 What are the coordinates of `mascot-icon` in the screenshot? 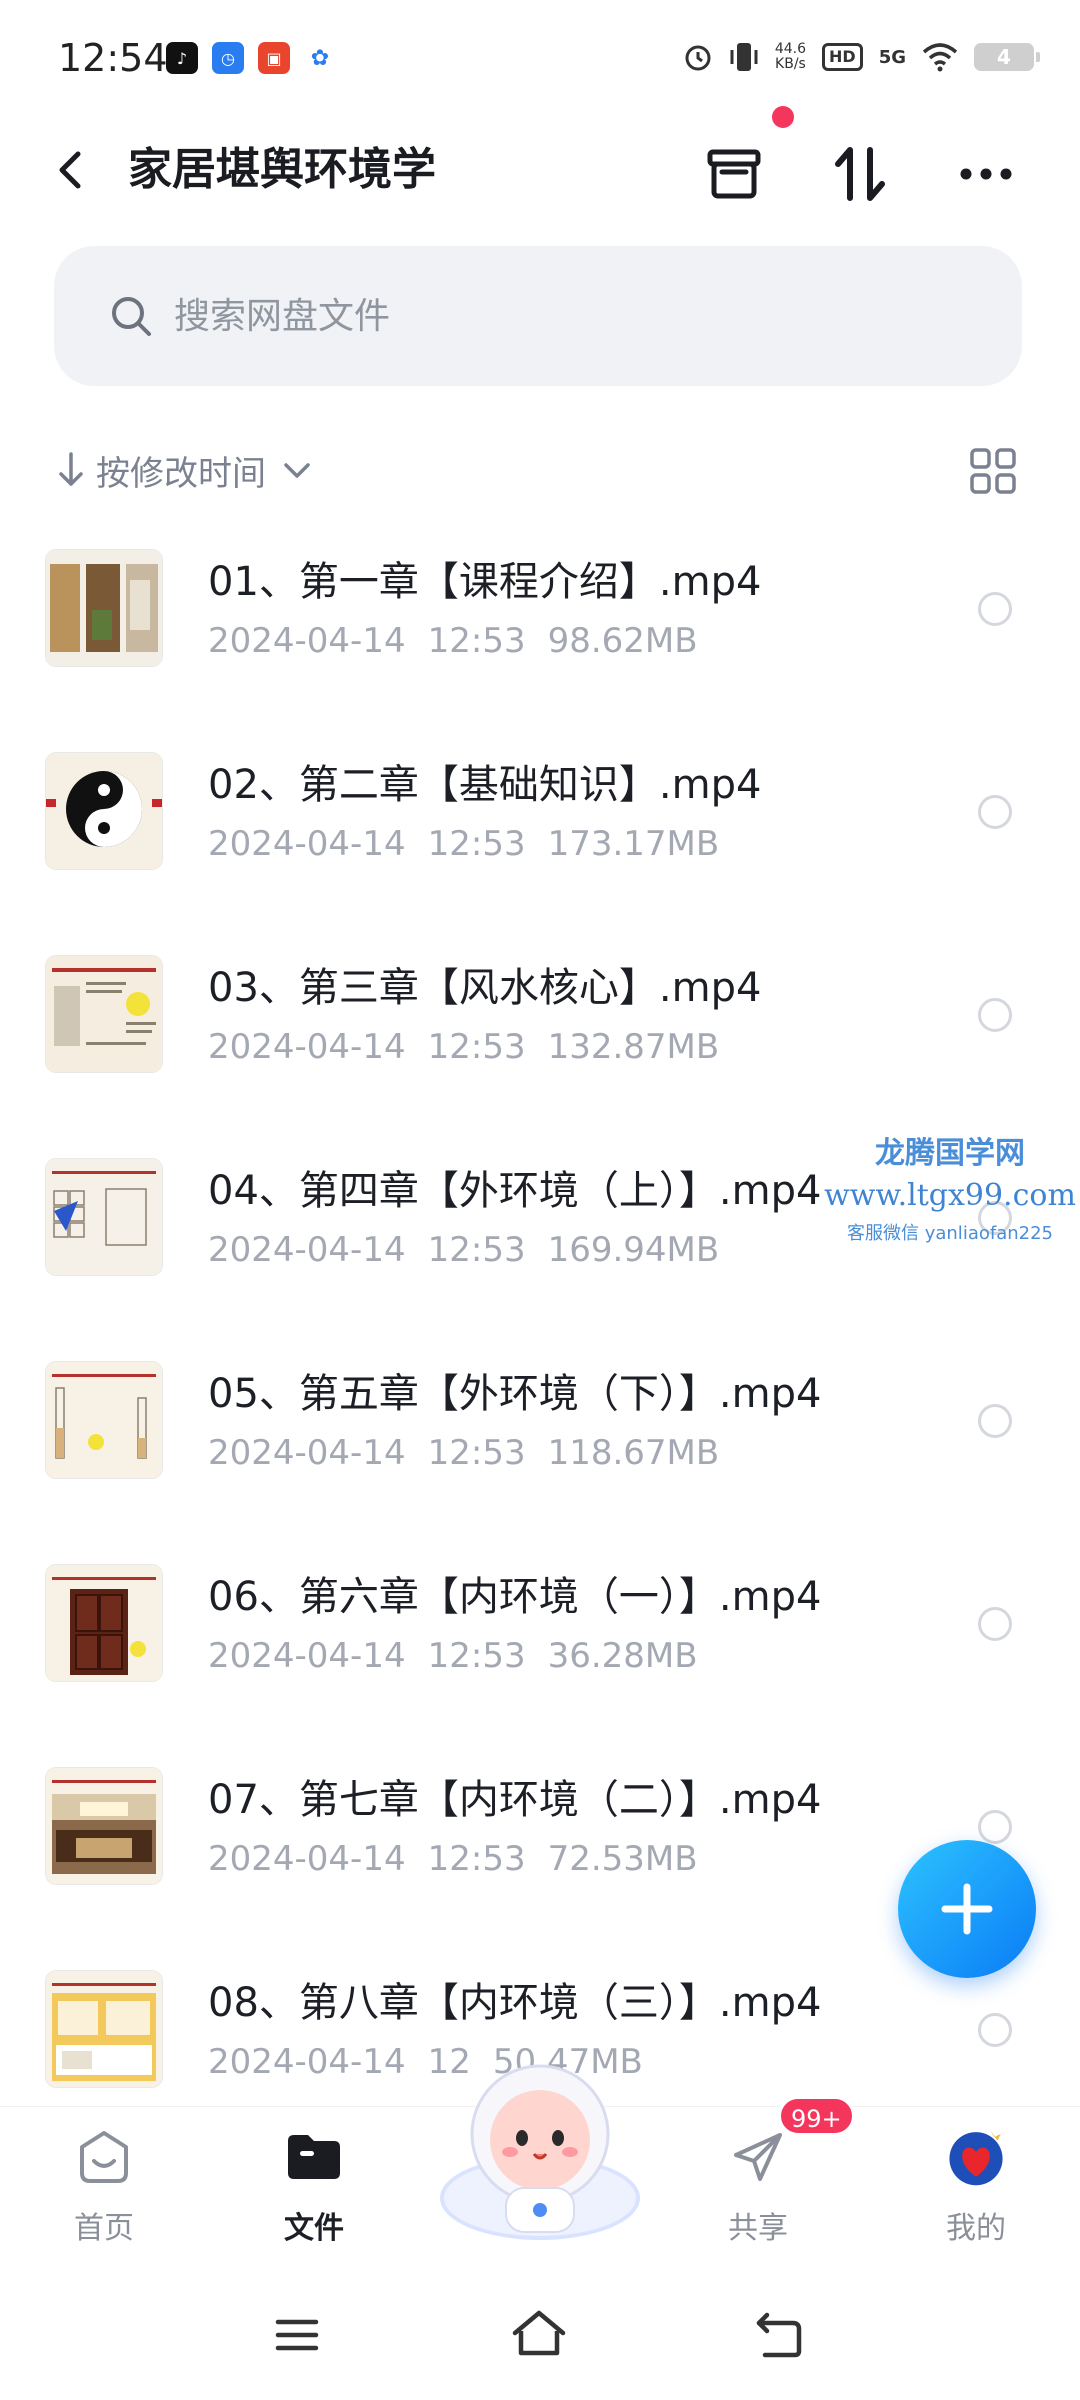 It's located at (540, 2152).